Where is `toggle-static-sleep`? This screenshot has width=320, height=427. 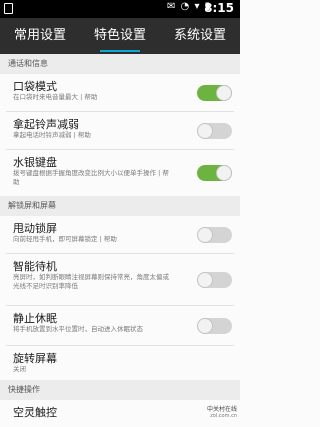
toggle-static-sleep is located at coordinates (214, 326).